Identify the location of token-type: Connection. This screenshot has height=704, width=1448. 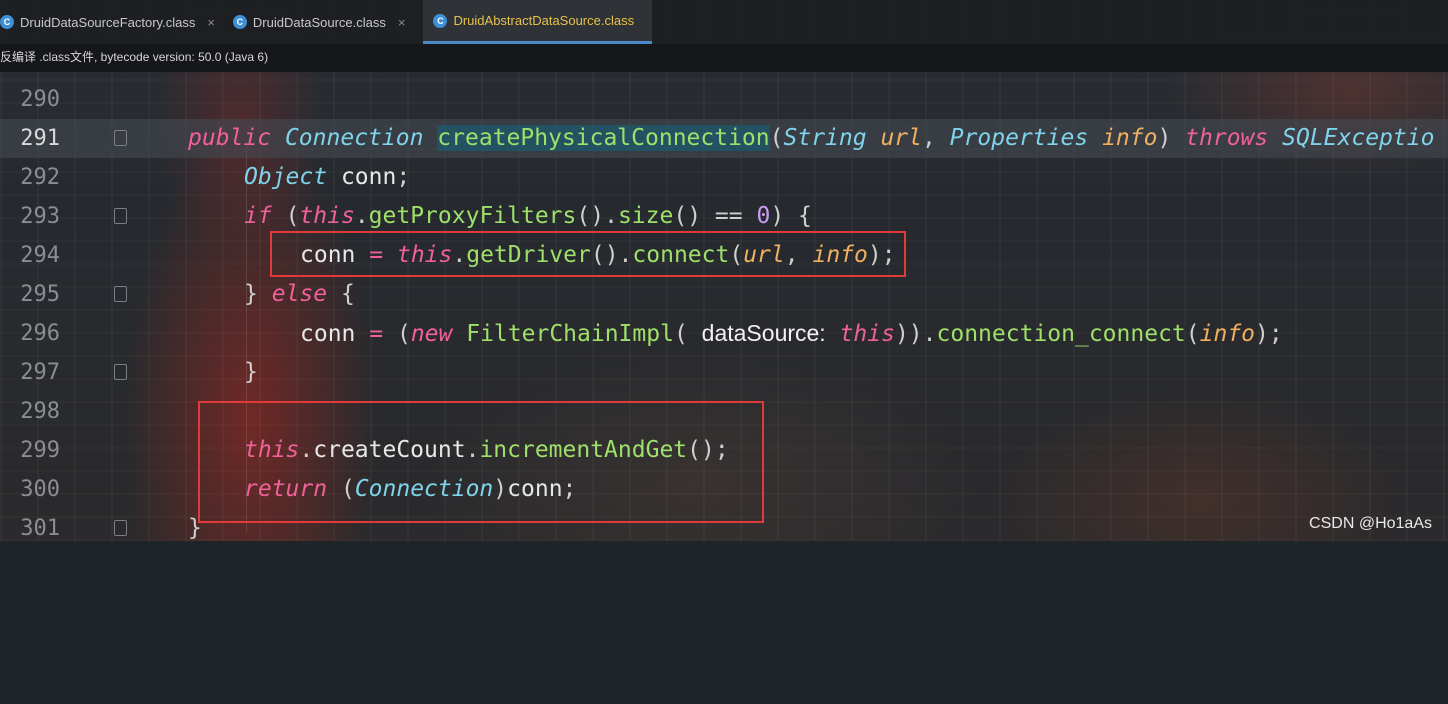
(354, 138).